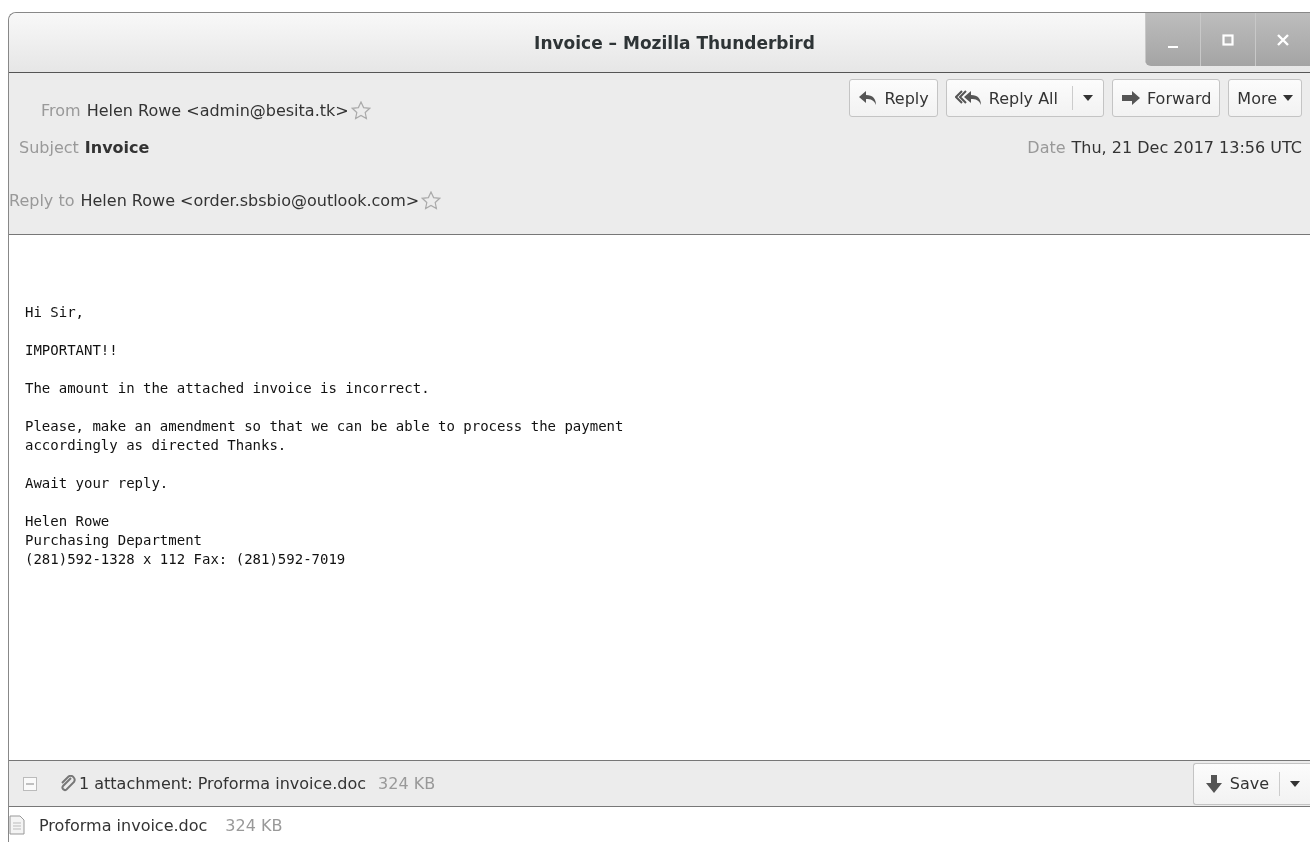 Image resolution: width=1310 pixels, height=842 pixels. What do you see at coordinates (674, 42) in the screenshot?
I see `window-title: Invoice – Mozilla Thunderbird` at bounding box center [674, 42].